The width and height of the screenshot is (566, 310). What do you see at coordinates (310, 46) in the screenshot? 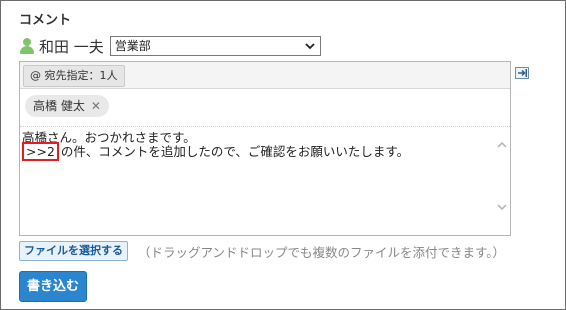
I see `chevron-down-icon` at bounding box center [310, 46].